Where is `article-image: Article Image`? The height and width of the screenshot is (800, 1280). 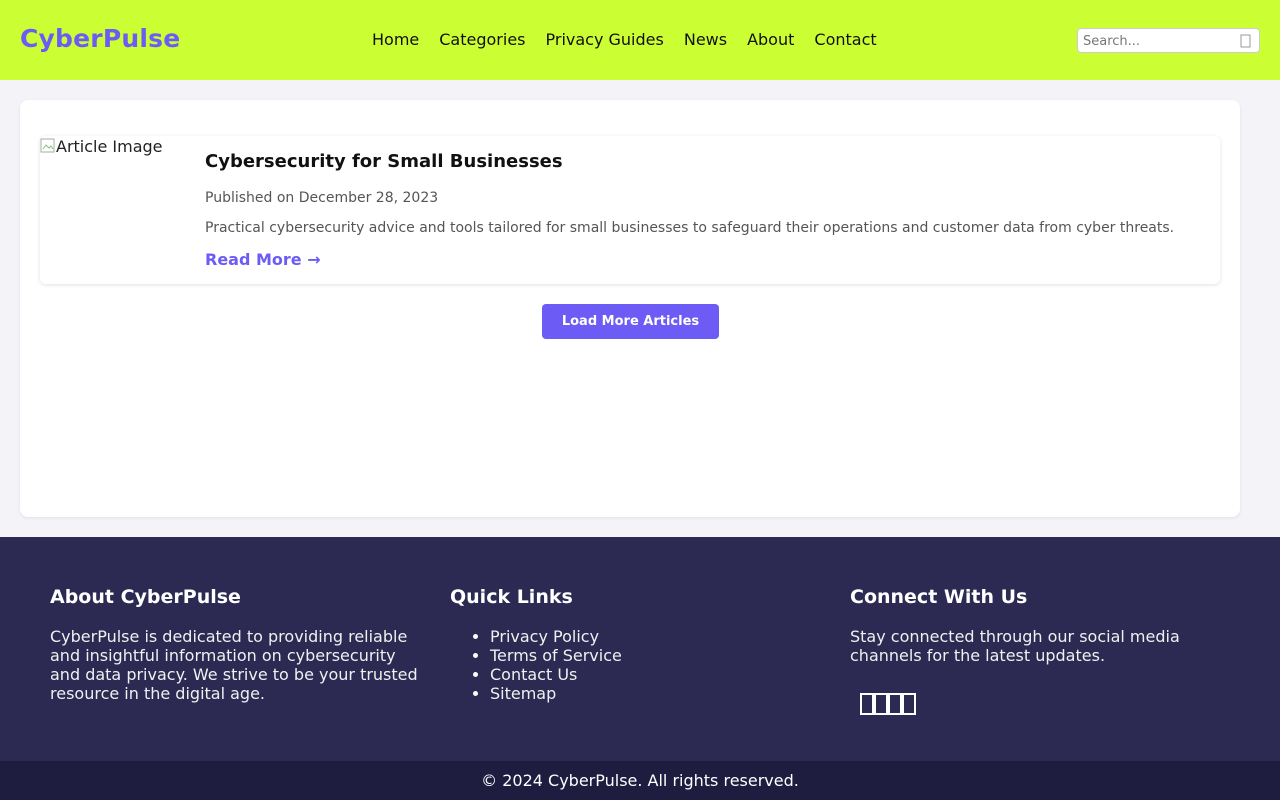 article-image: Article Image is located at coordinates (115, 146).